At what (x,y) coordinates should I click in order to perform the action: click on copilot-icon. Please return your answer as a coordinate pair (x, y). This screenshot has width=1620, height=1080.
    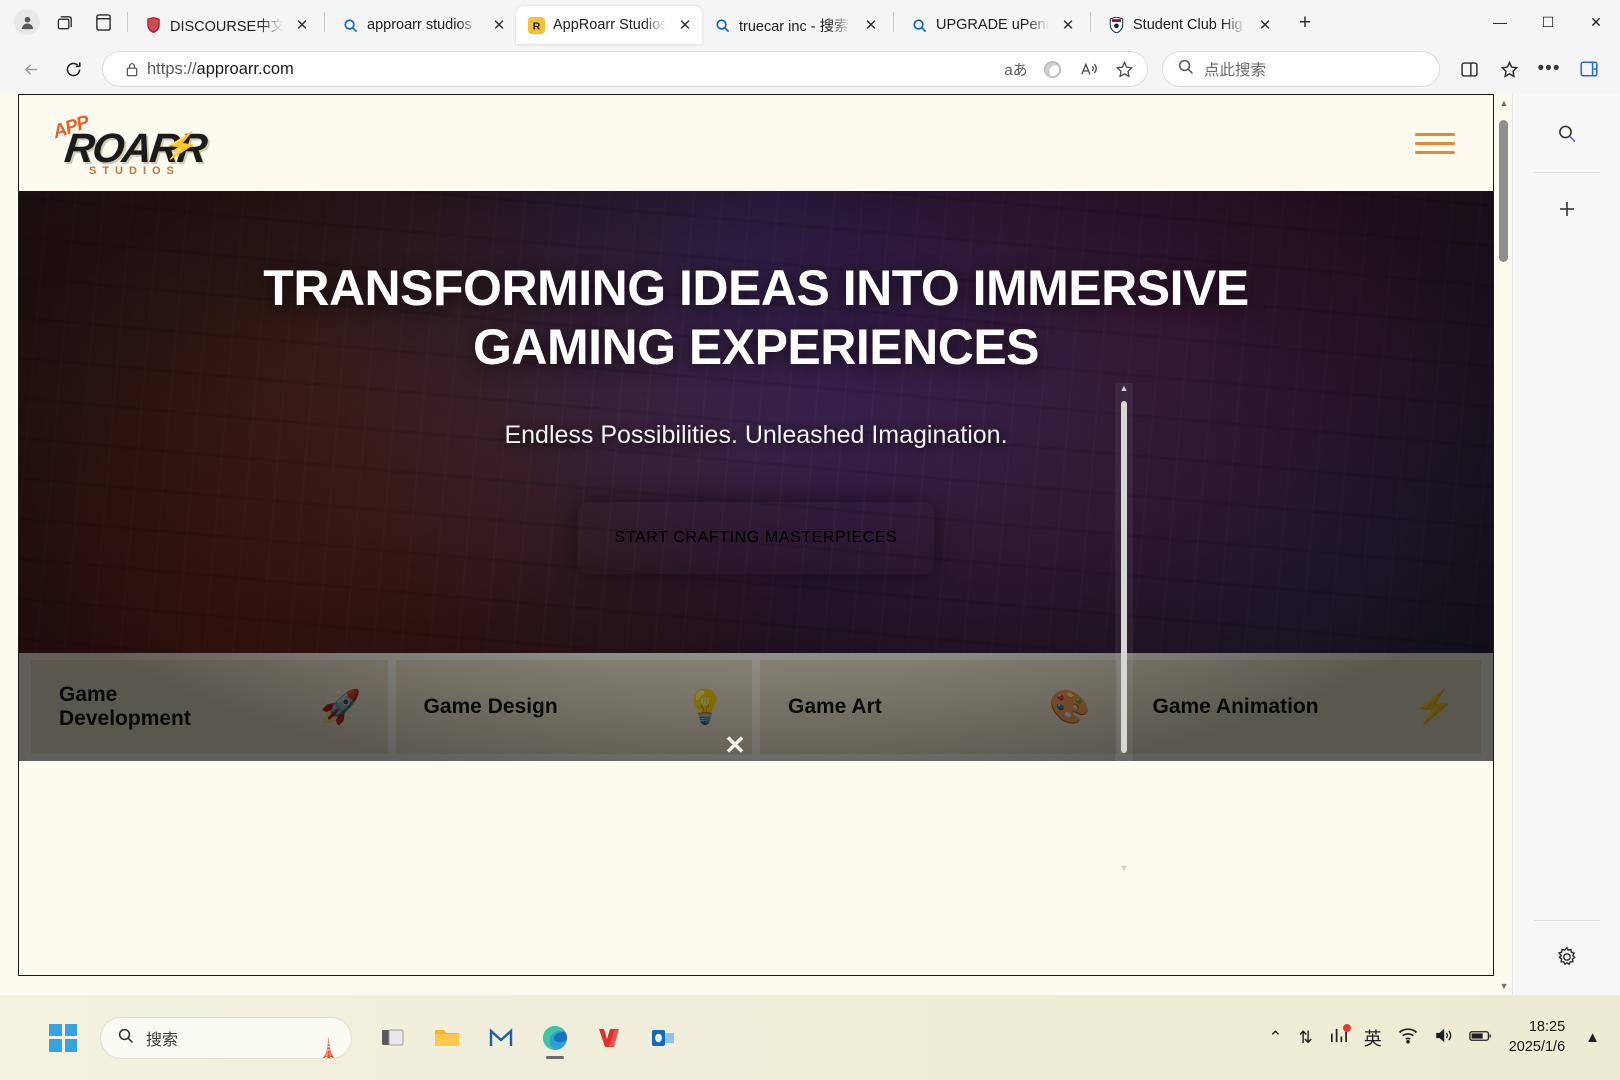
    Looking at the image, I should click on (1052, 69).